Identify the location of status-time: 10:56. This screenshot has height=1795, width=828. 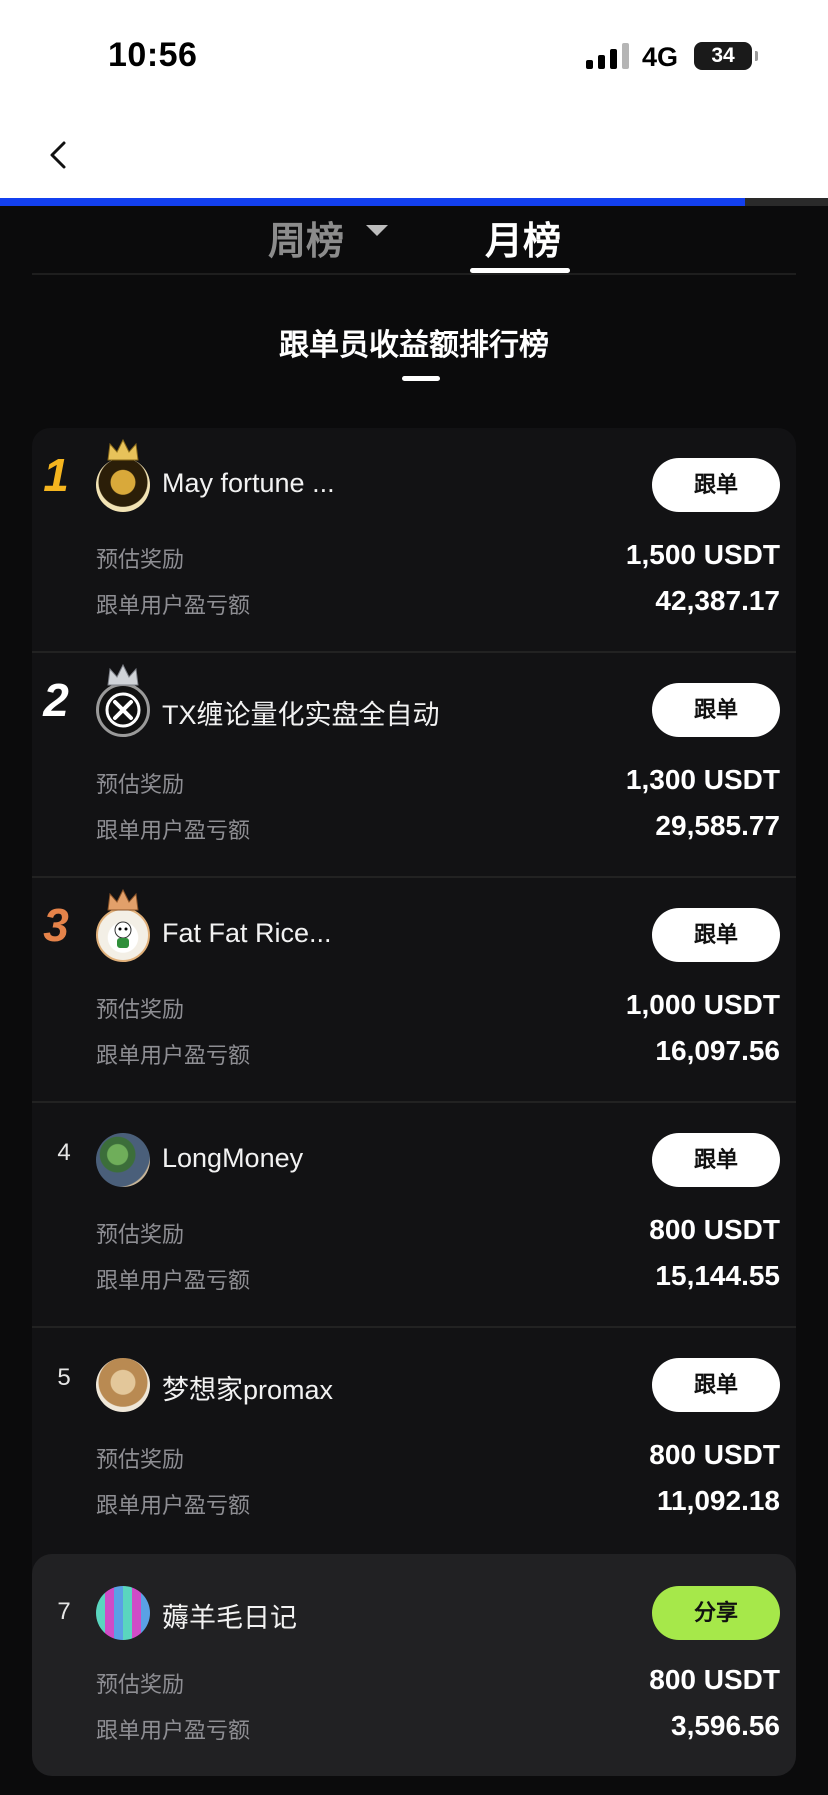
(153, 55).